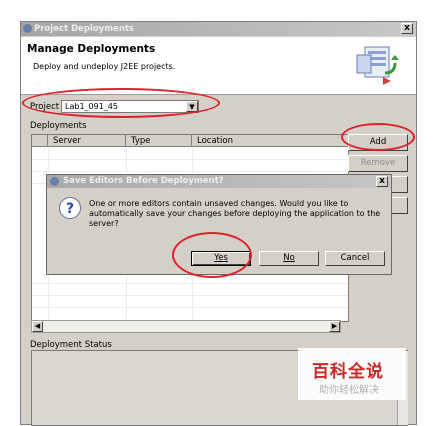 Image resolution: width=435 pixels, height=426 pixels. I want to click on deploy-wizard-icon, so click(378, 66).